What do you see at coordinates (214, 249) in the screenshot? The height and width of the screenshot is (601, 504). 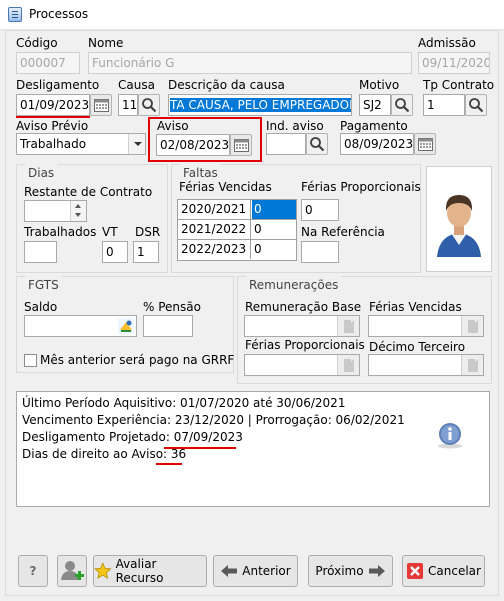 I see `faltas-period: 2022/2023` at bounding box center [214, 249].